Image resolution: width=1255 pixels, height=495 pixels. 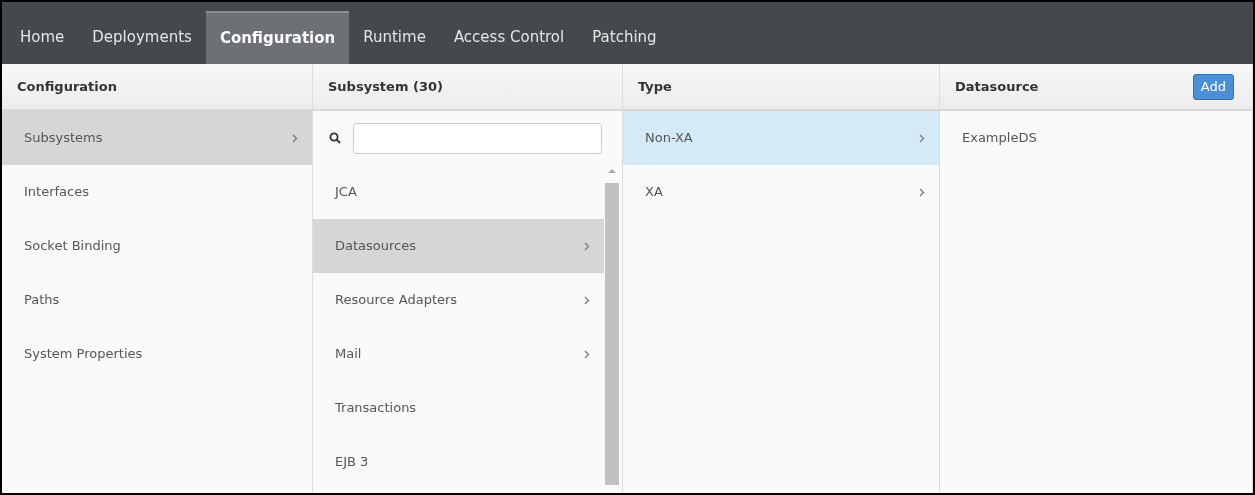 What do you see at coordinates (42, 300) in the screenshot?
I see `item-label: Paths` at bounding box center [42, 300].